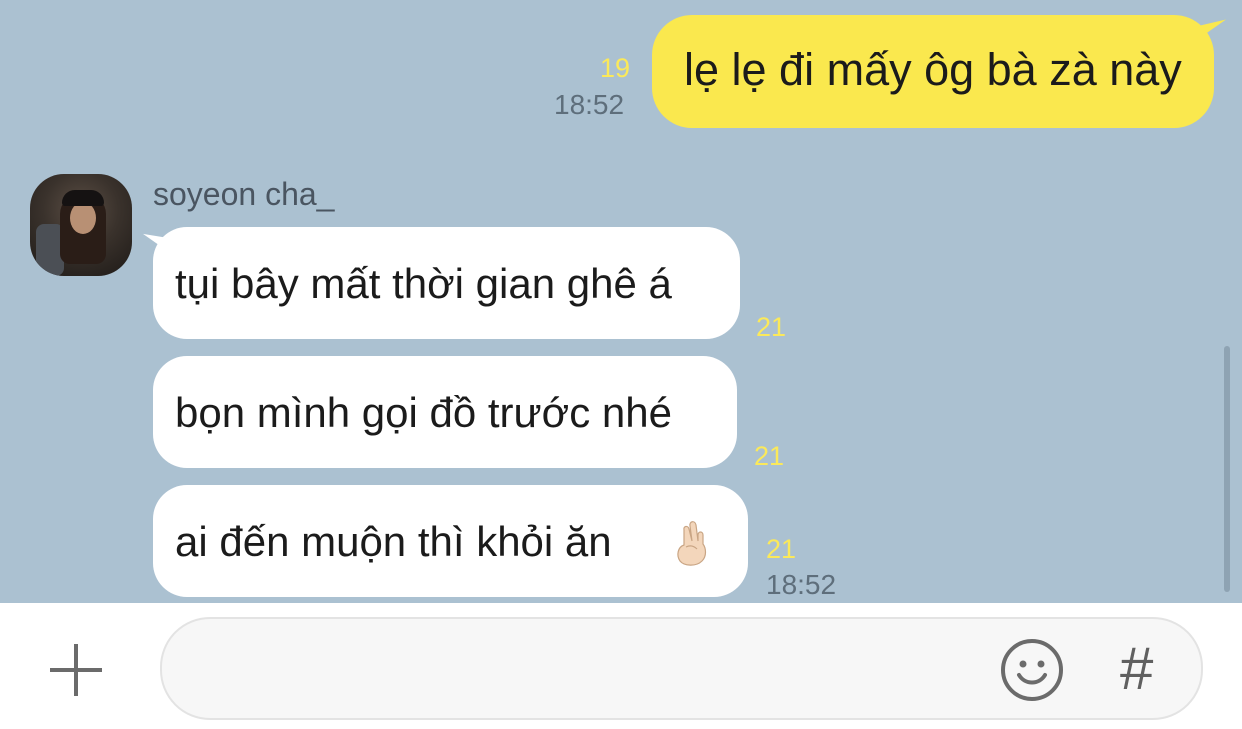 This screenshot has height=729, width=1242. Describe the element at coordinates (423, 283) in the screenshot. I see `incoming-message-text: tụi bây mất thời gian ghê á` at that location.